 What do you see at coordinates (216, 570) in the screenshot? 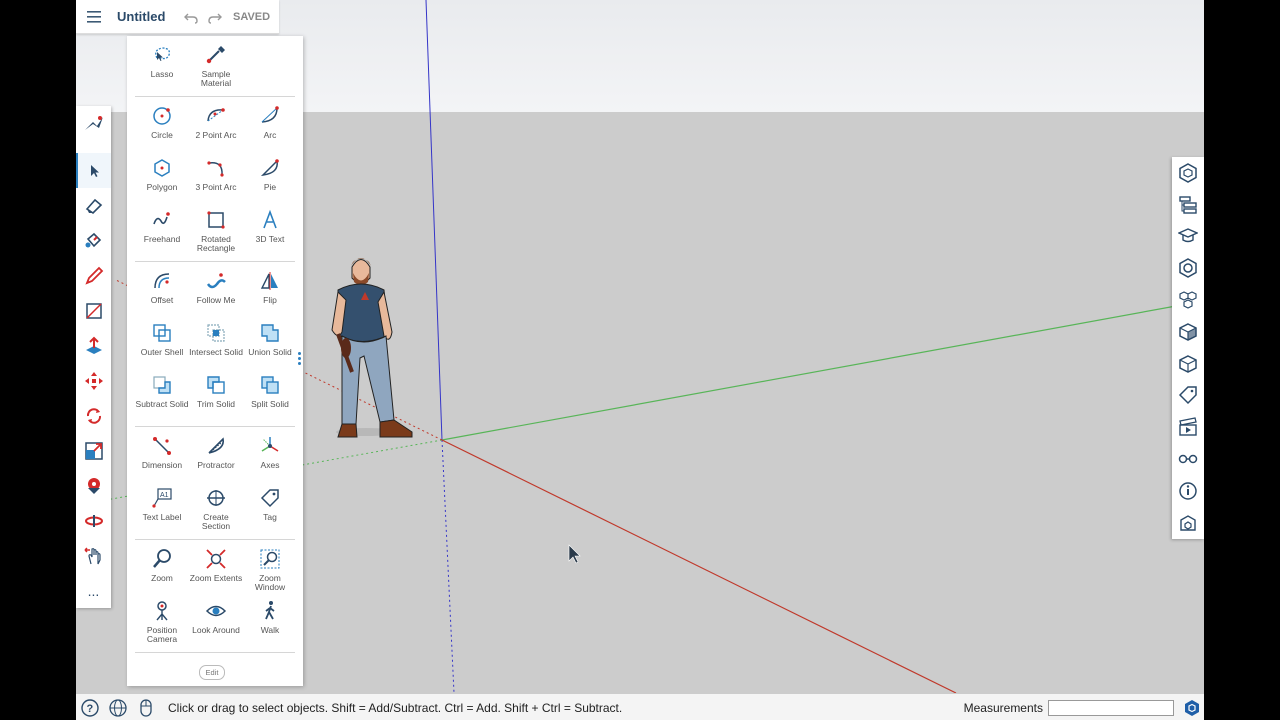
I see `zoom-extents-tool: Zoom Extents` at bounding box center [216, 570].